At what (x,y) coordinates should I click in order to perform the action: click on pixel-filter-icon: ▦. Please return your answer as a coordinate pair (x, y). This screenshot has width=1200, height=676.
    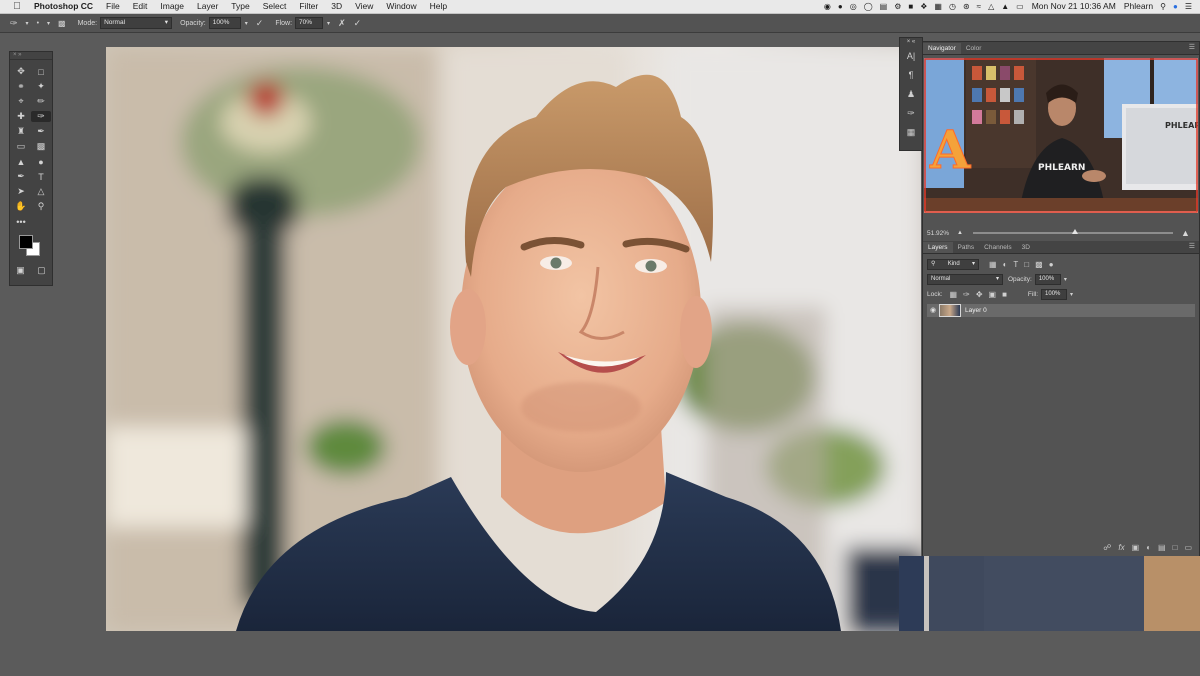
    Looking at the image, I should click on (993, 264).